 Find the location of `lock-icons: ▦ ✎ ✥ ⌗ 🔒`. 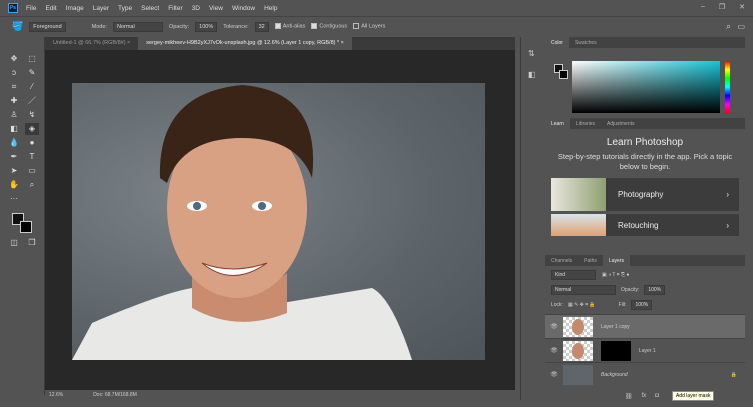

lock-icons: ▦ ✎ ✥ ⌗ 🔒 is located at coordinates (582, 305).